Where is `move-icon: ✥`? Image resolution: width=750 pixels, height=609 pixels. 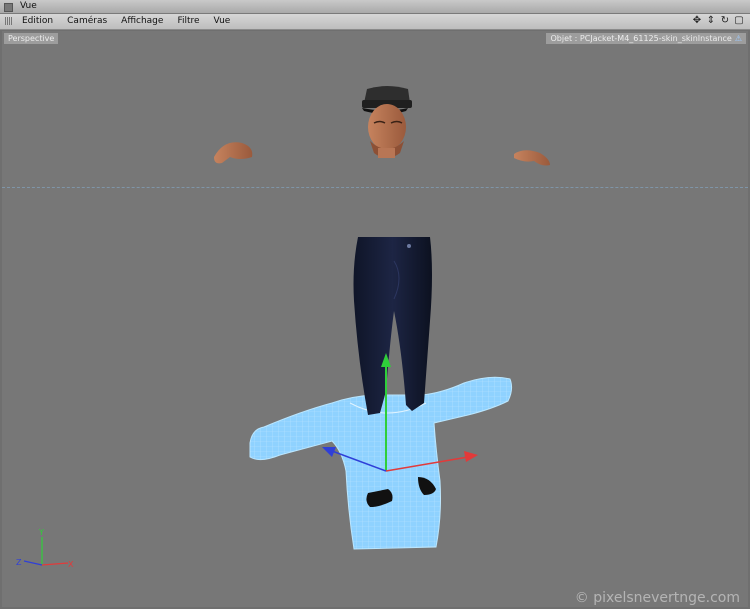 move-icon: ✥ is located at coordinates (697, 21).